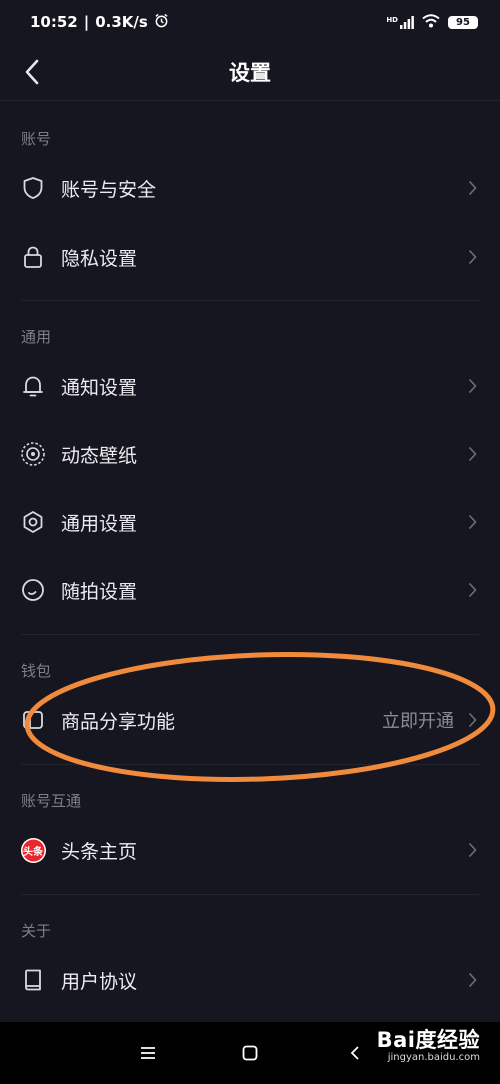  I want to click on row-label: 动态壁纸, so click(99, 455).